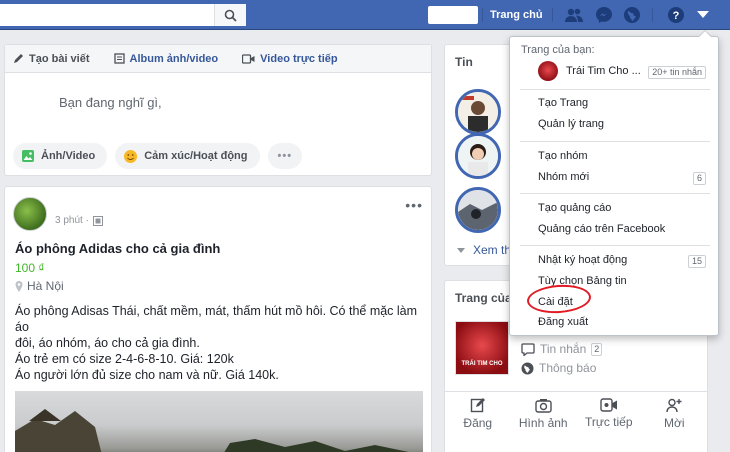 This screenshot has height=452, width=730. What do you see at coordinates (558, 50) in the screenshot?
I see `your-pages-header: Trang của bạn:` at bounding box center [558, 50].